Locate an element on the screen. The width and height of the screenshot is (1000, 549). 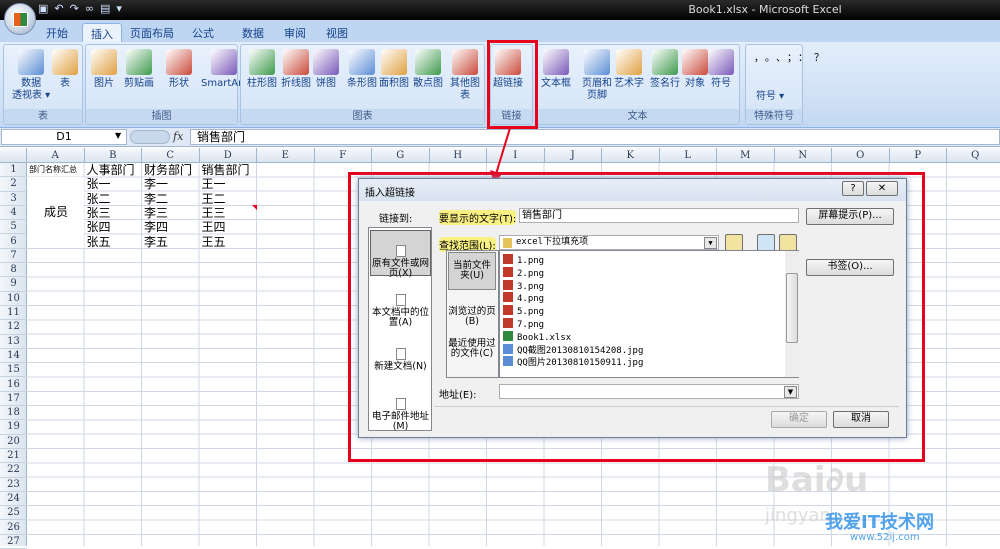
row-header-9: 9 is located at coordinates (13, 284).